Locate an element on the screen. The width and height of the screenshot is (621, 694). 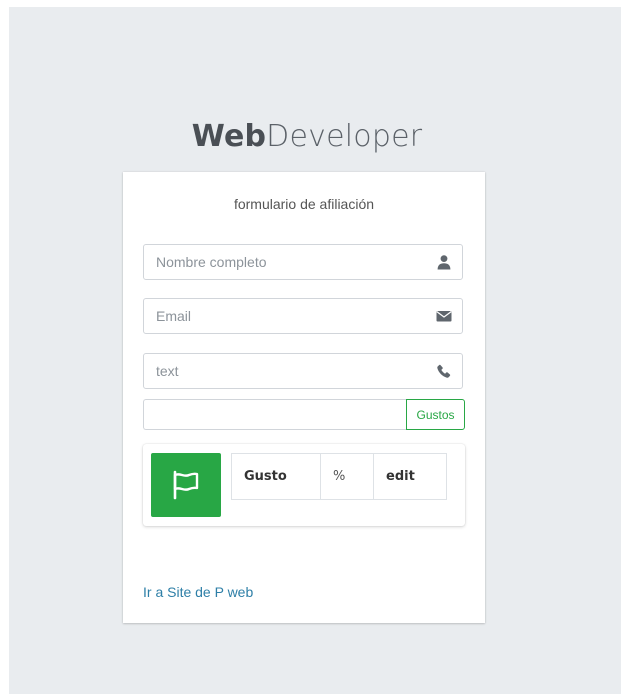
logo-bold: Web is located at coordinates (229, 136).